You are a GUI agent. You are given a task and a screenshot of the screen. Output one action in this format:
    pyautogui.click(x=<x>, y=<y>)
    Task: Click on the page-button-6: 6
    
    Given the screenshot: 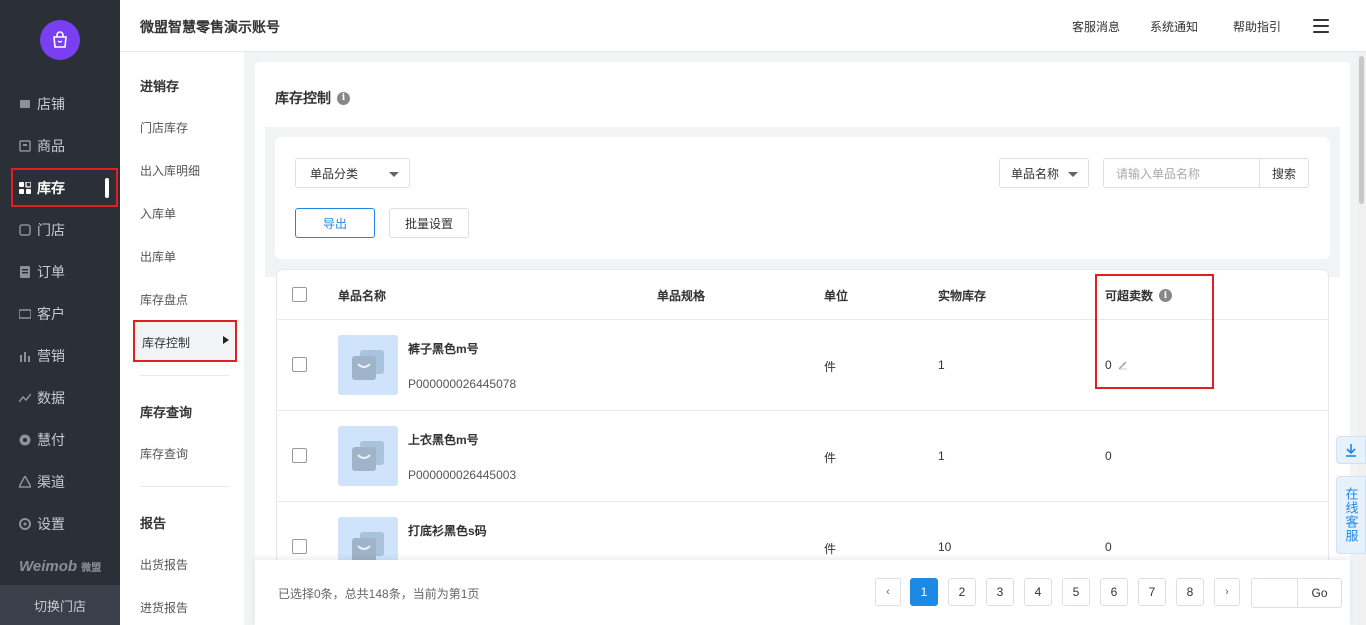 What is the action you would take?
    pyautogui.click(x=1114, y=592)
    